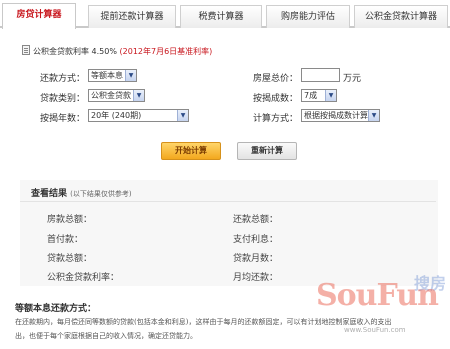  I want to click on provident-fund-rate: 公积金贷款利率 4.50% (2012年7月6日基准利率), so click(122, 51).